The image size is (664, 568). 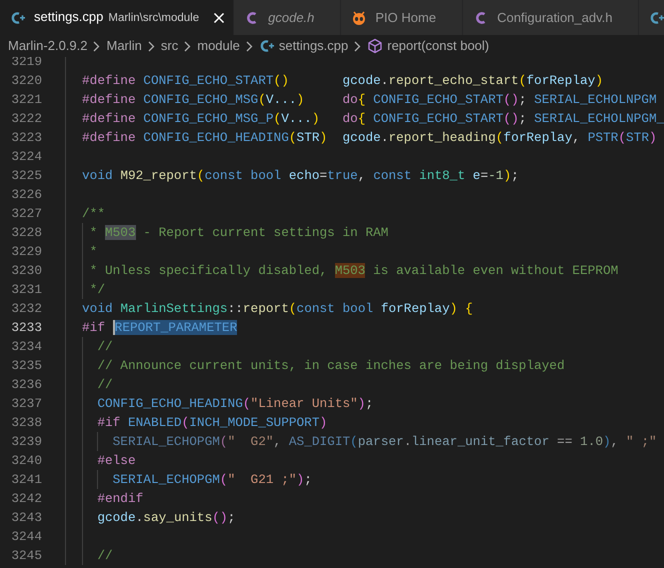 I want to click on code-line: CONFIG_ECHO_HEADING("Linear Units");, so click(x=235, y=403).